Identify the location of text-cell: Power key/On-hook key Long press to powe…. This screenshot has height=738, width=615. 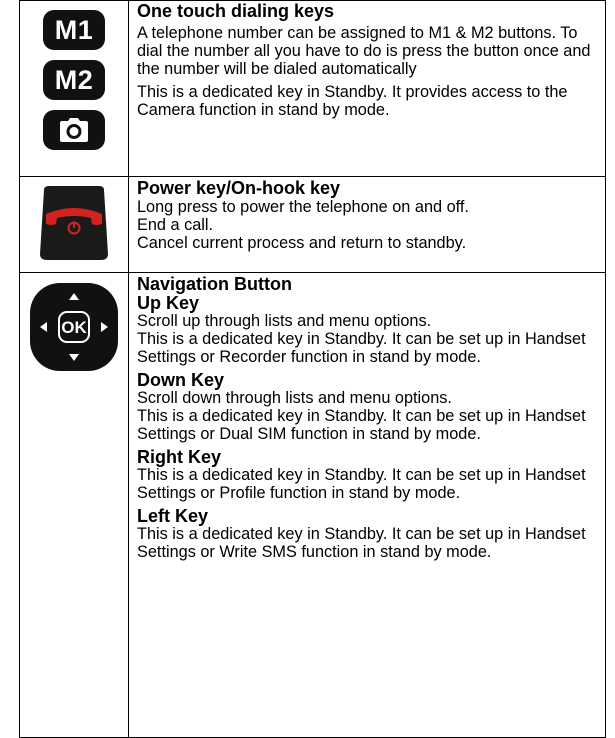
(367, 224).